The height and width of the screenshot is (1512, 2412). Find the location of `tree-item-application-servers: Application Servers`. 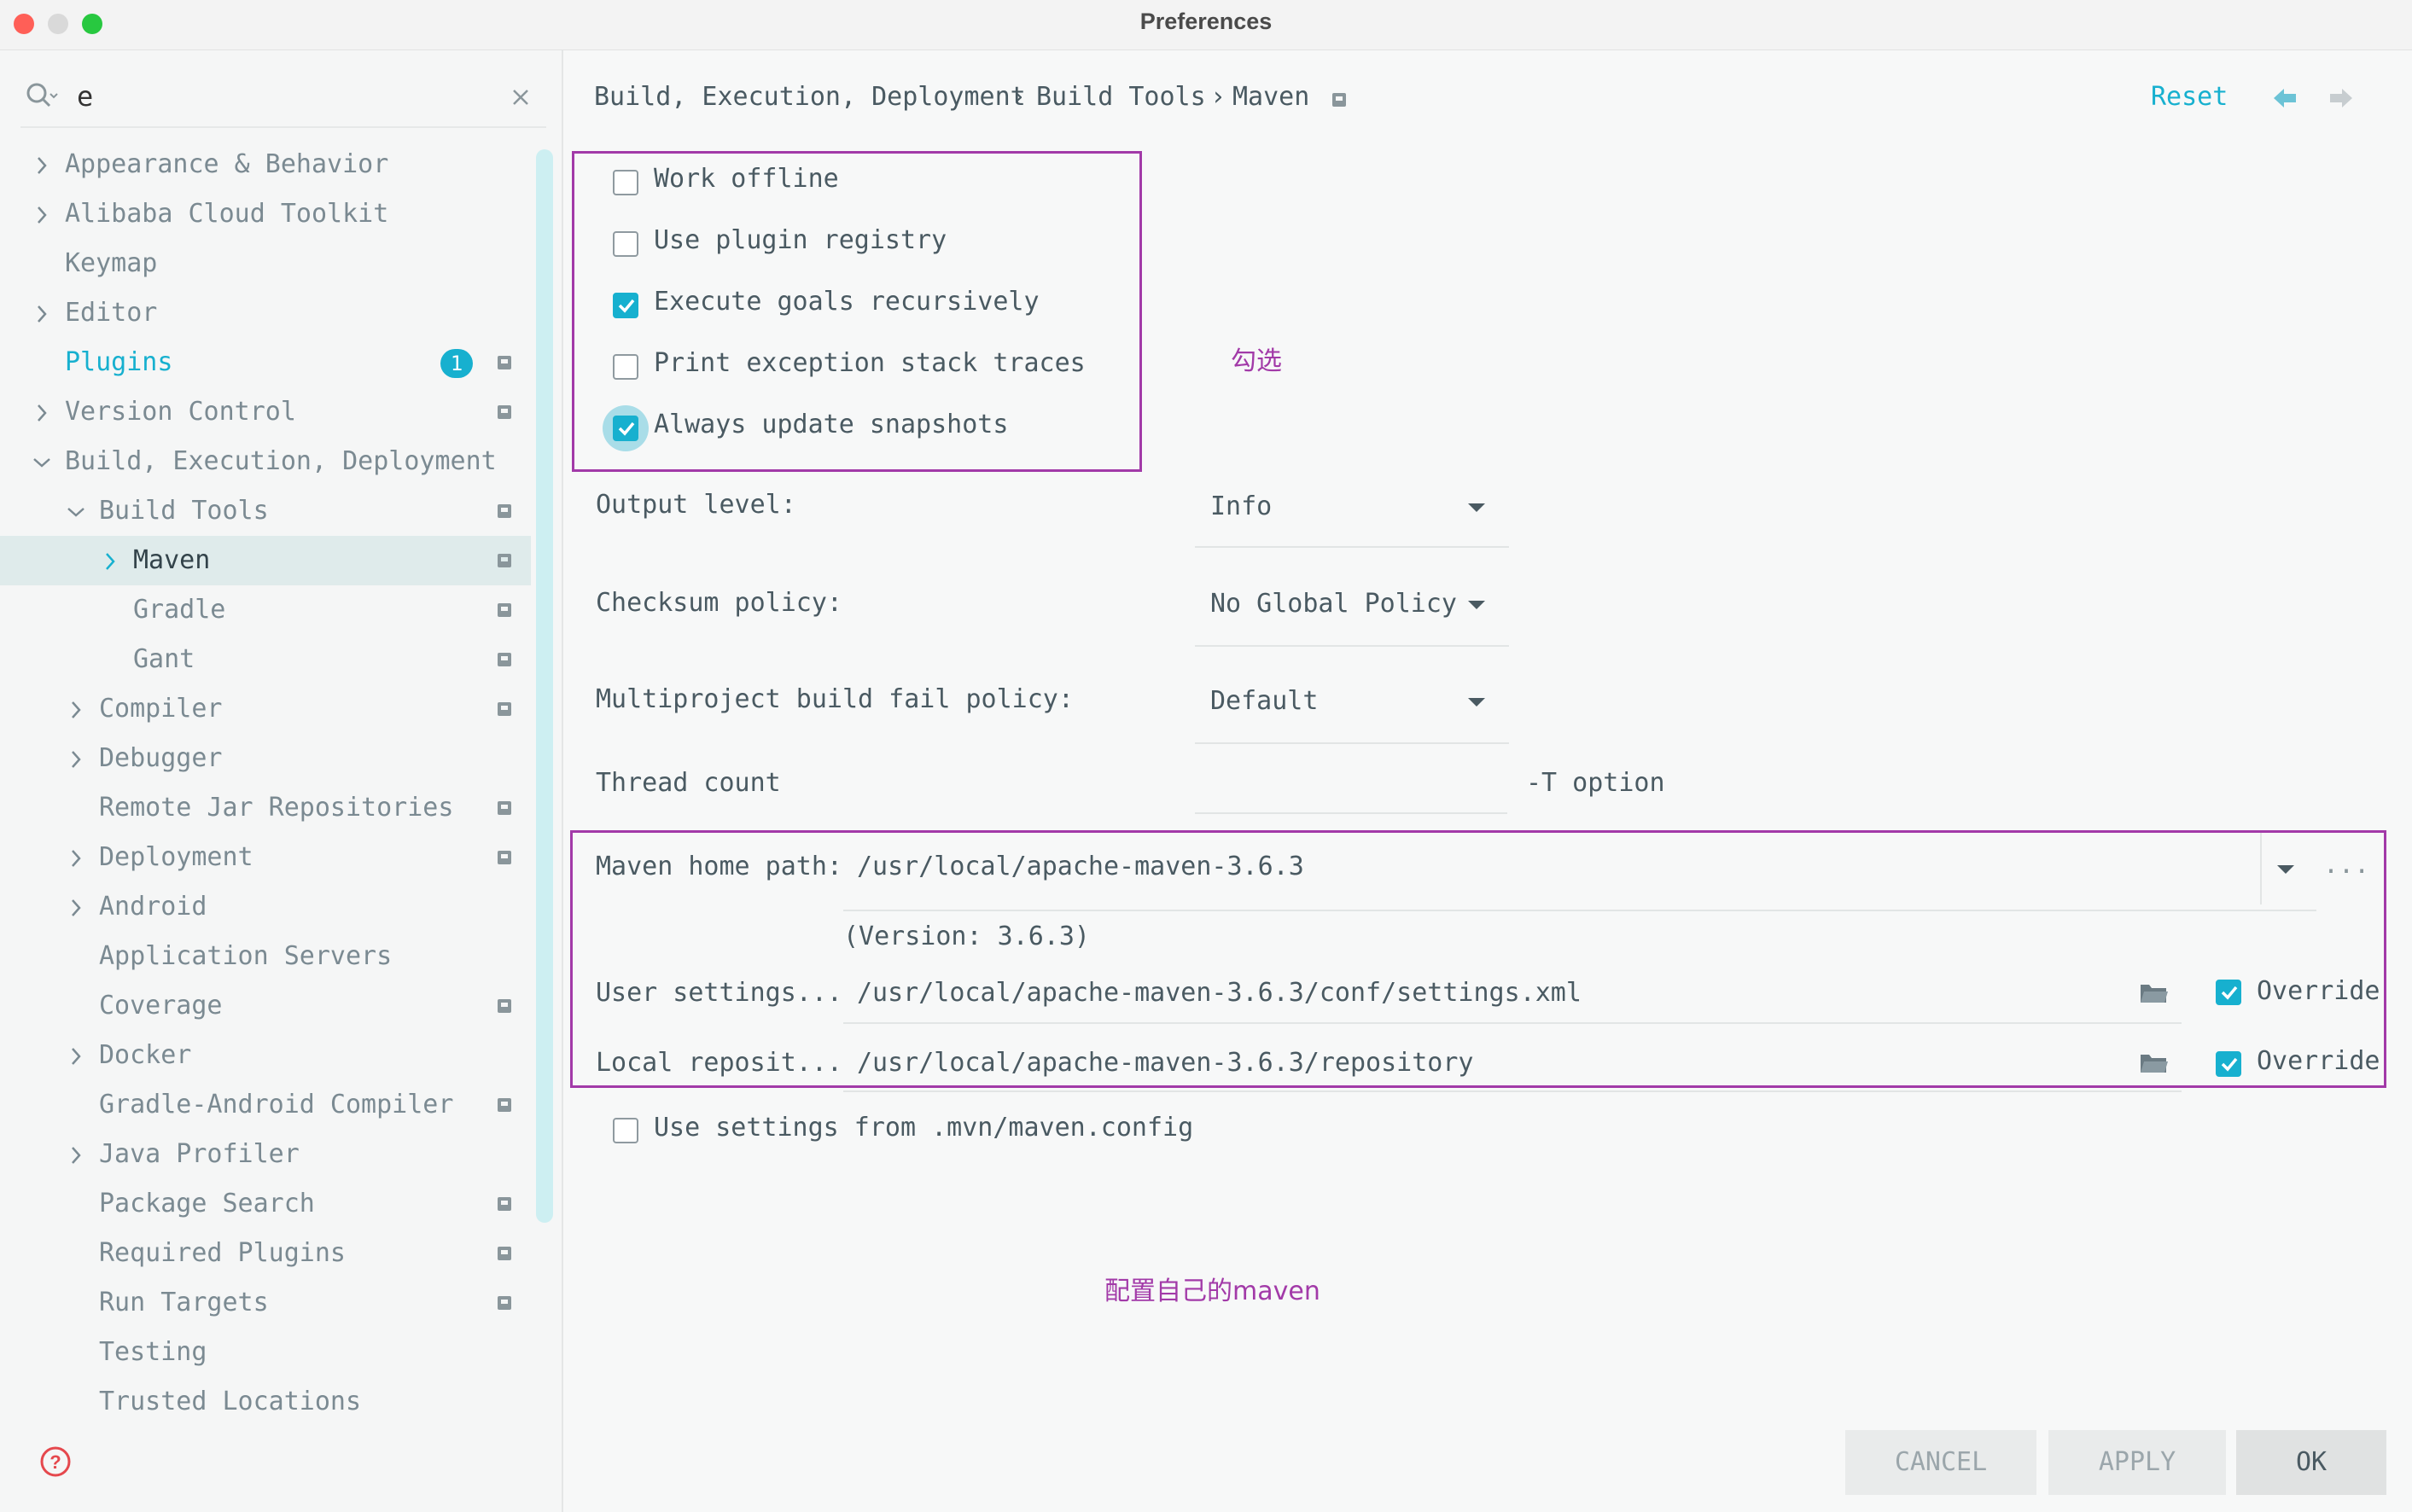

tree-item-application-servers: Application Servers is located at coordinates (264, 956).